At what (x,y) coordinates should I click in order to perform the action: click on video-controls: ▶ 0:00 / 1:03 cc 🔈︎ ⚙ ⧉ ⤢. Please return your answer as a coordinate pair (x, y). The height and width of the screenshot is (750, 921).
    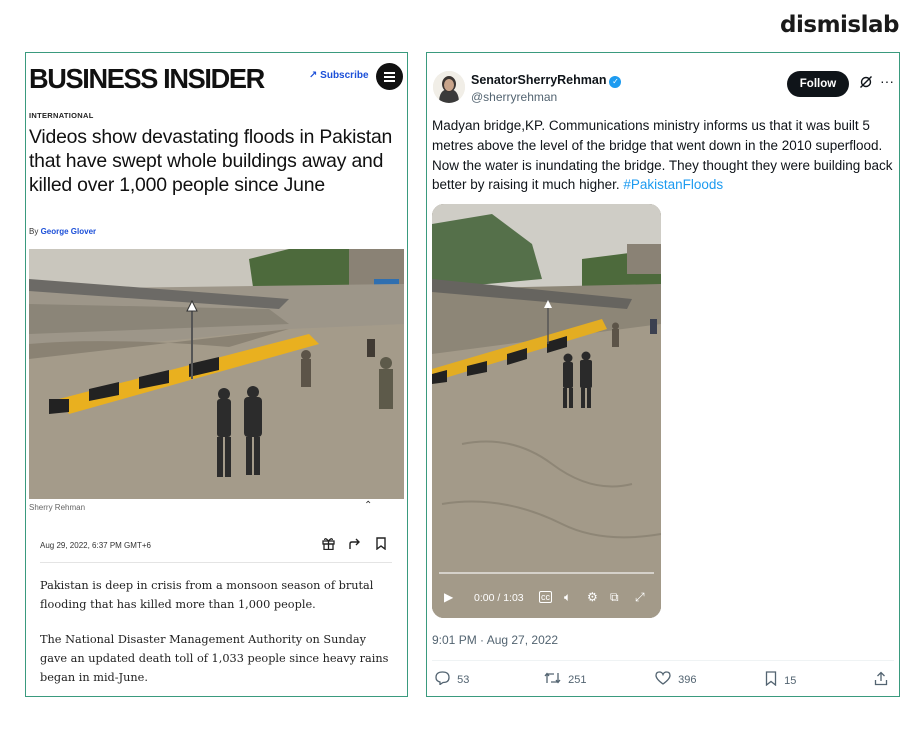
    Looking at the image, I should click on (546, 593).